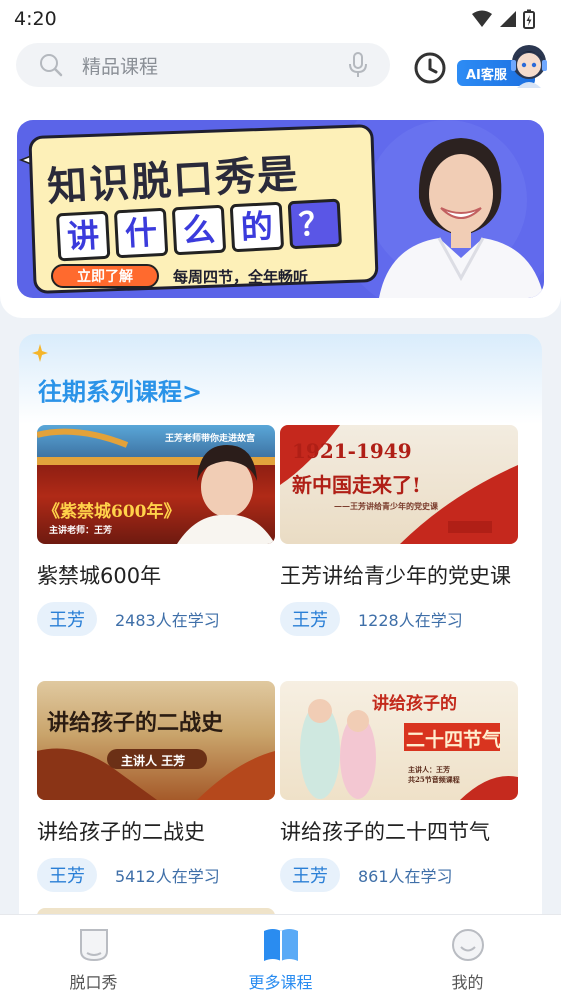  What do you see at coordinates (529, 19) in the screenshot?
I see `battery-icon` at bounding box center [529, 19].